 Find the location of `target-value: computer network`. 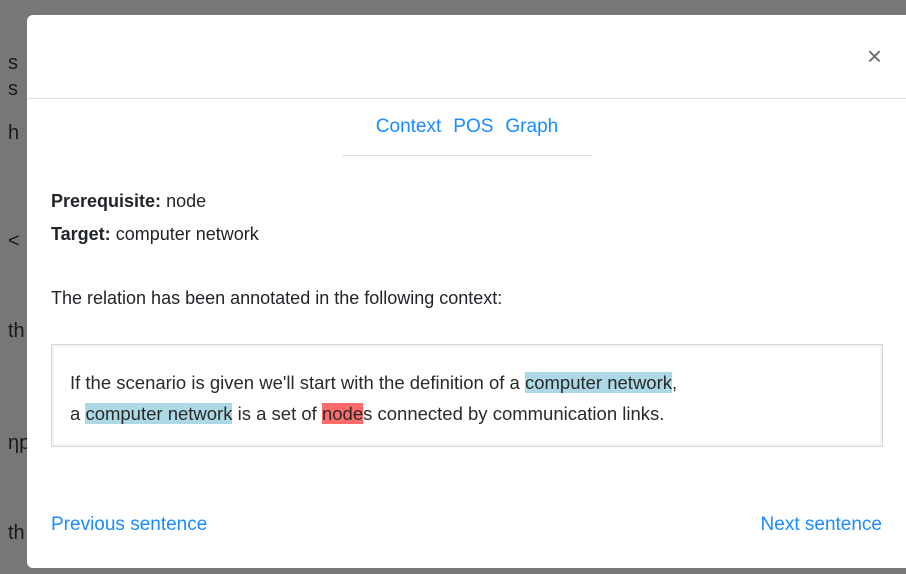

target-value: computer network is located at coordinates (187, 234).